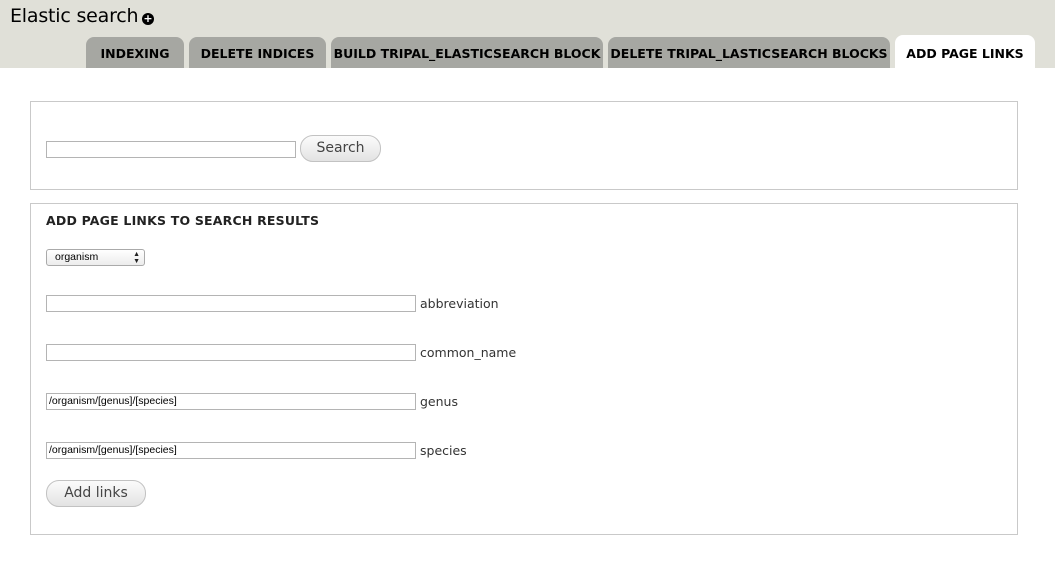  I want to click on tab-delete-indices: DELETE INDICES, so click(257, 52).